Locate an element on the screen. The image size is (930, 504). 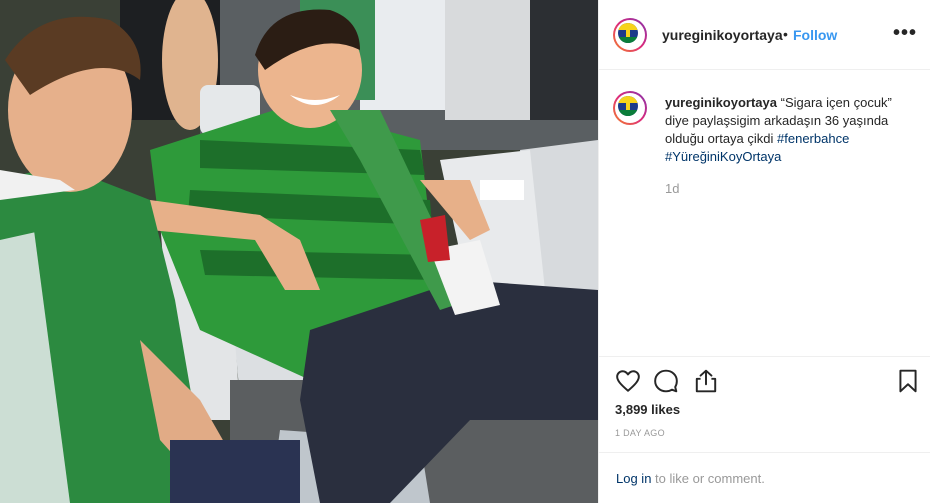
post-header: yureginikoyortaya • Follow ••• is located at coordinates (764, 35).